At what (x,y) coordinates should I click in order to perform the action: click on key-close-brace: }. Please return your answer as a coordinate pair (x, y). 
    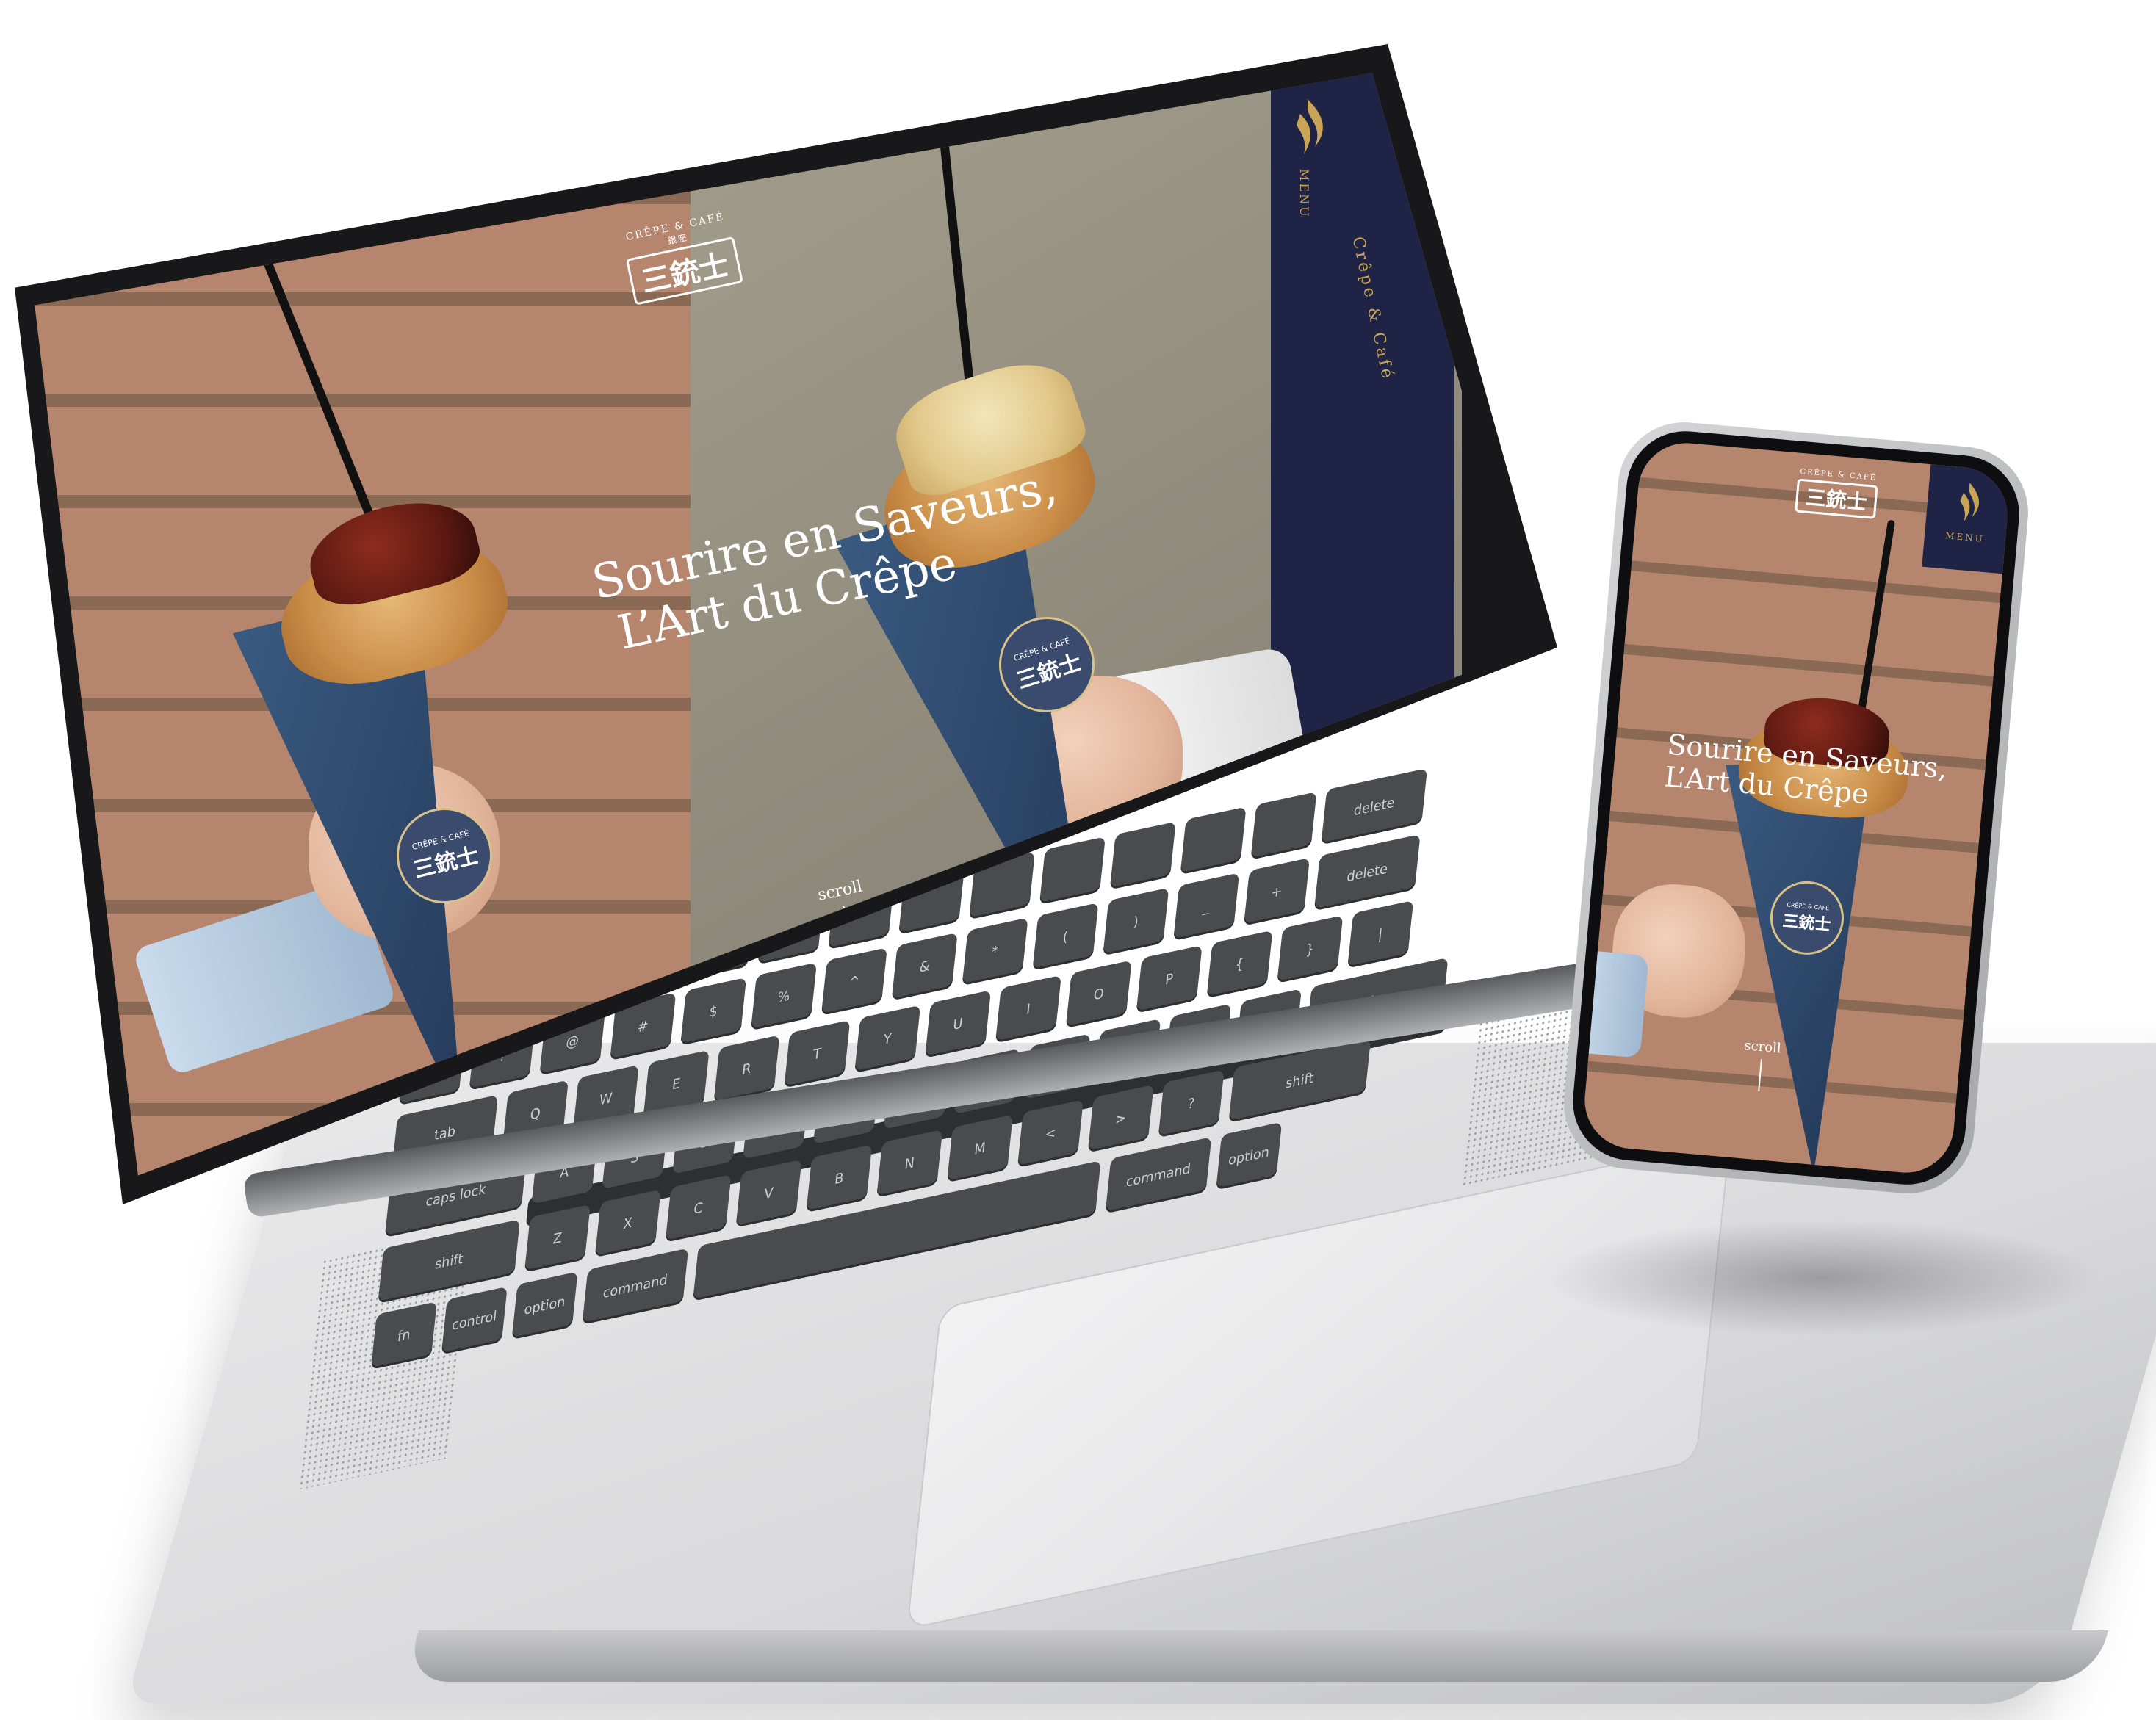
    Looking at the image, I should click on (1310, 950).